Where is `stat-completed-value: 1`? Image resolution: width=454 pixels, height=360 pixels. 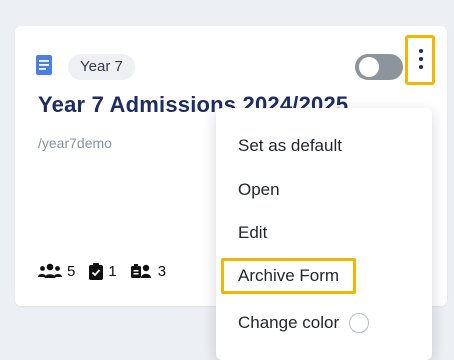 stat-completed-value: 1 is located at coordinates (112, 271).